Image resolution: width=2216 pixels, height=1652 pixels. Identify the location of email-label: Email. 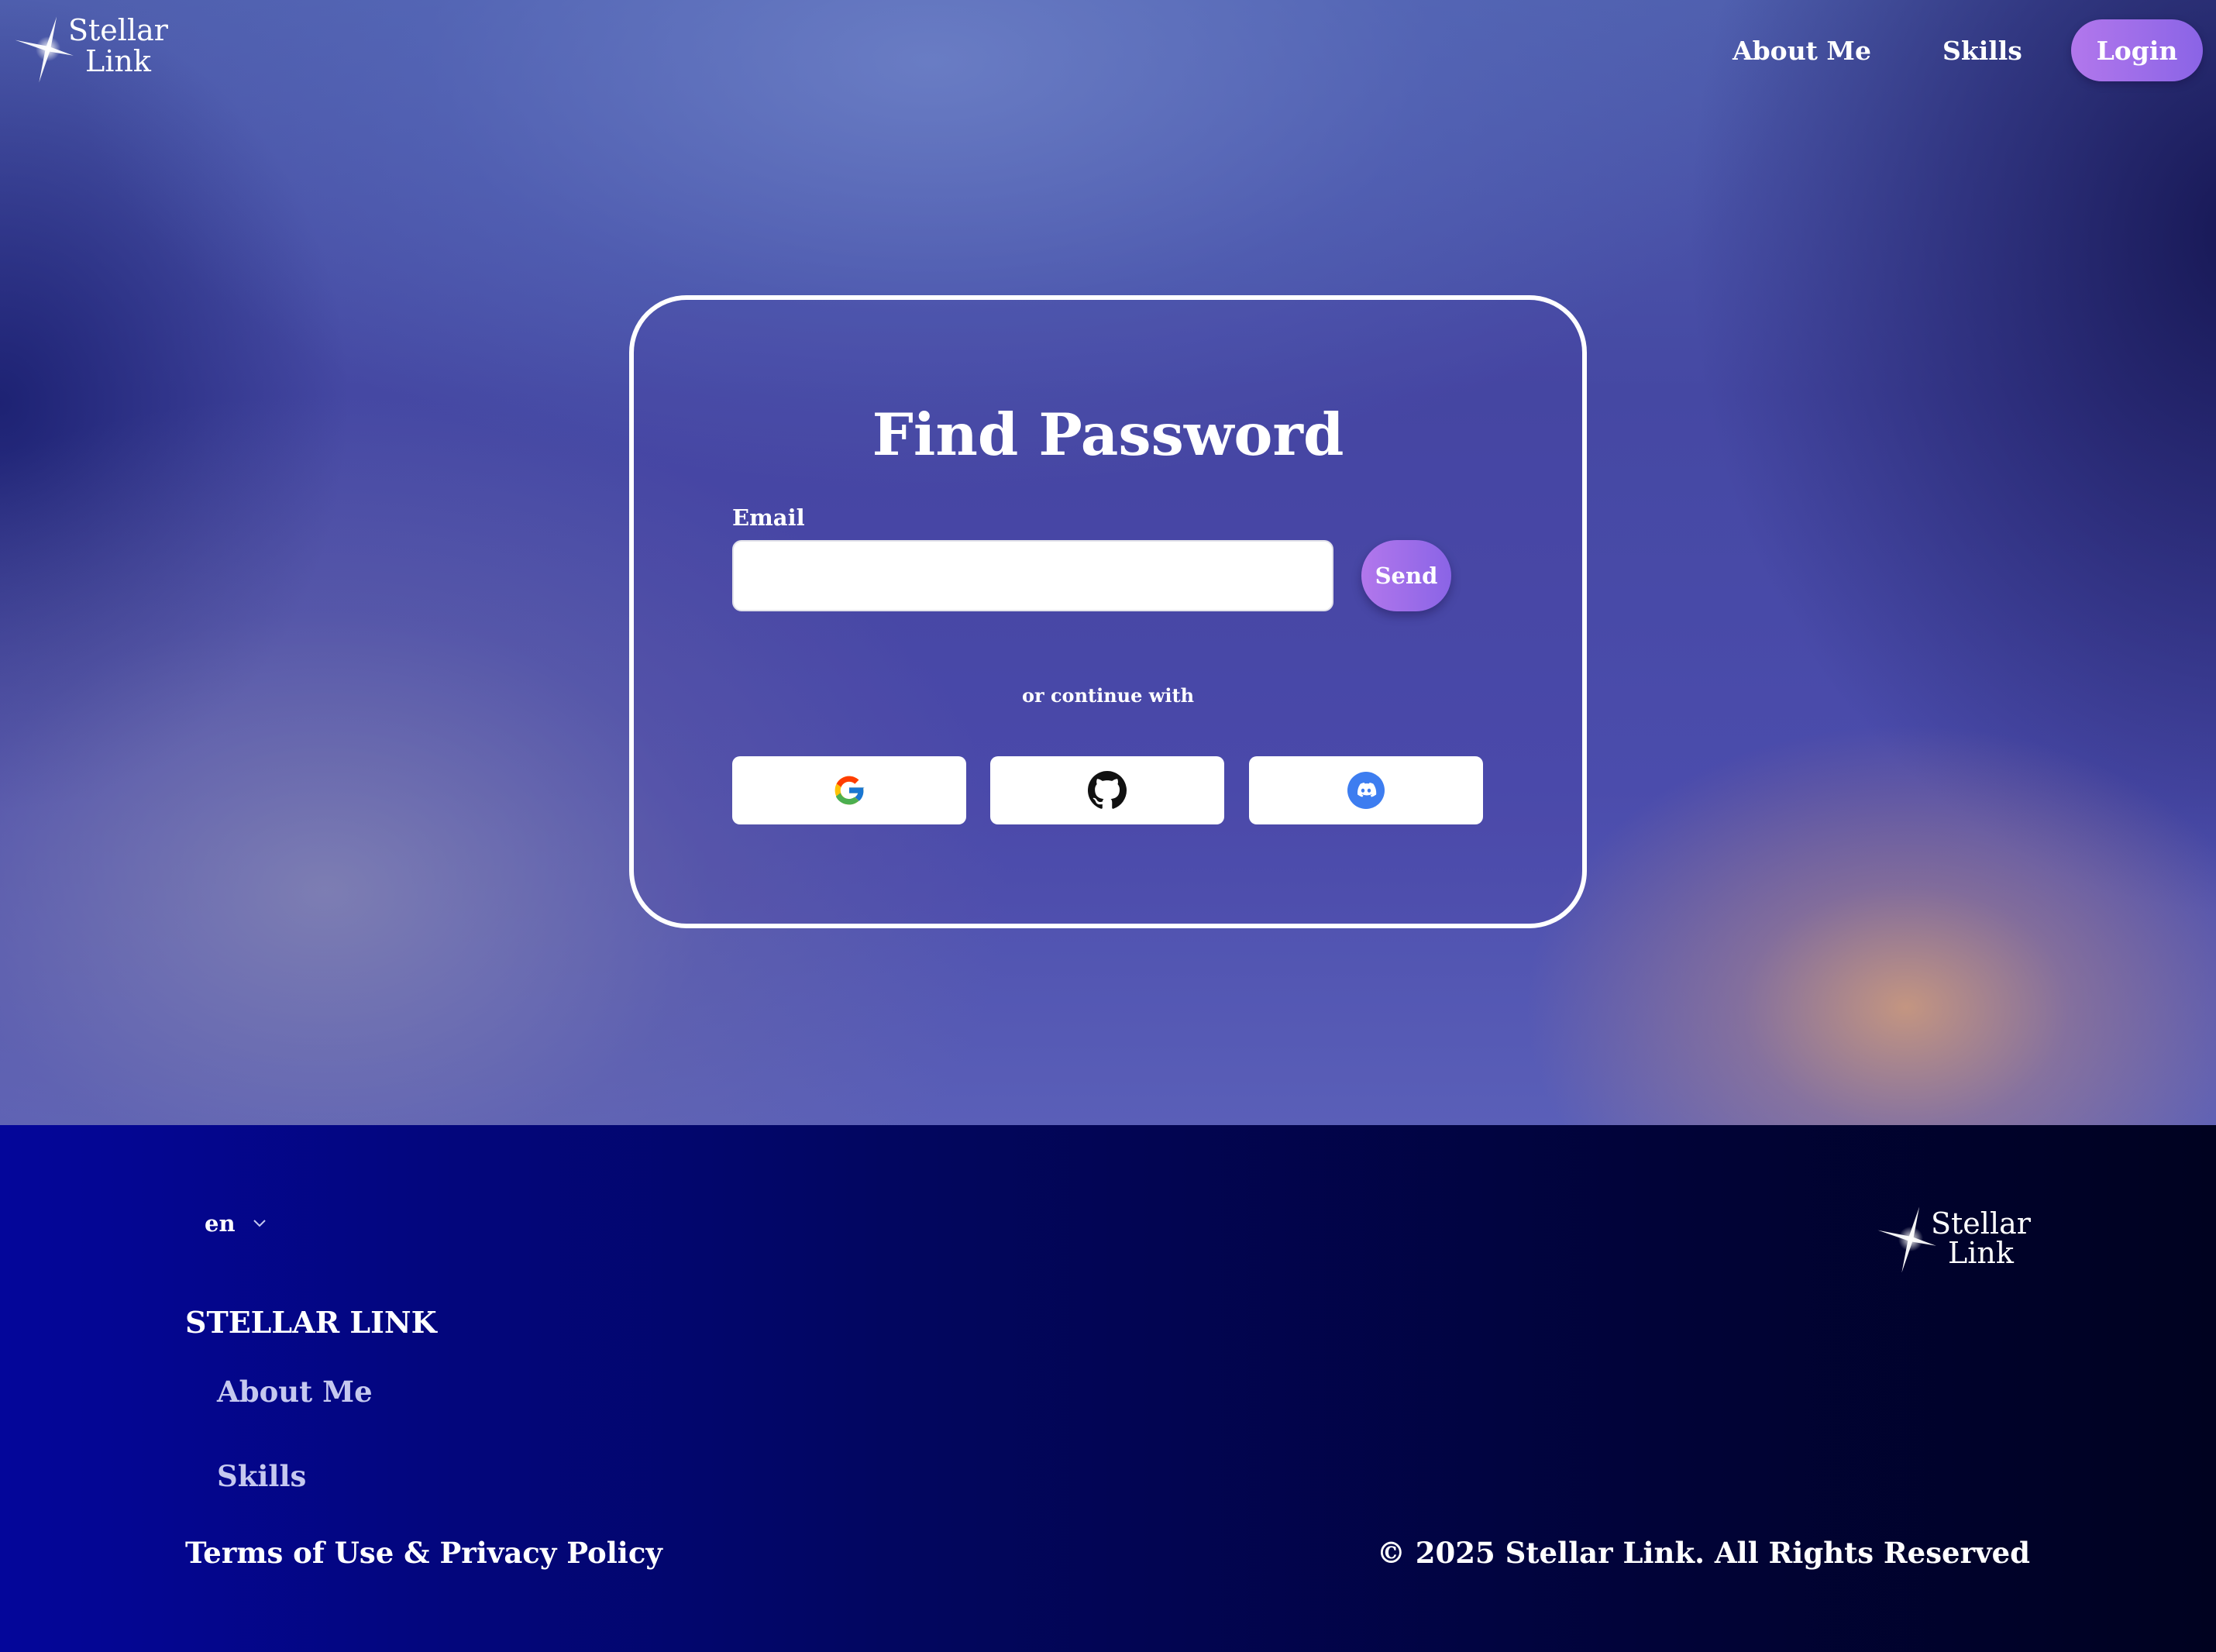
(768, 517).